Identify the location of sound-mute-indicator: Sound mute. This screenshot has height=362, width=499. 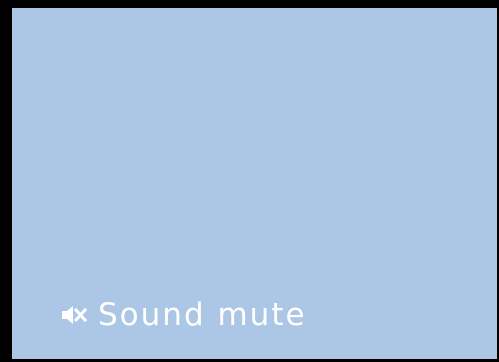
(182, 315).